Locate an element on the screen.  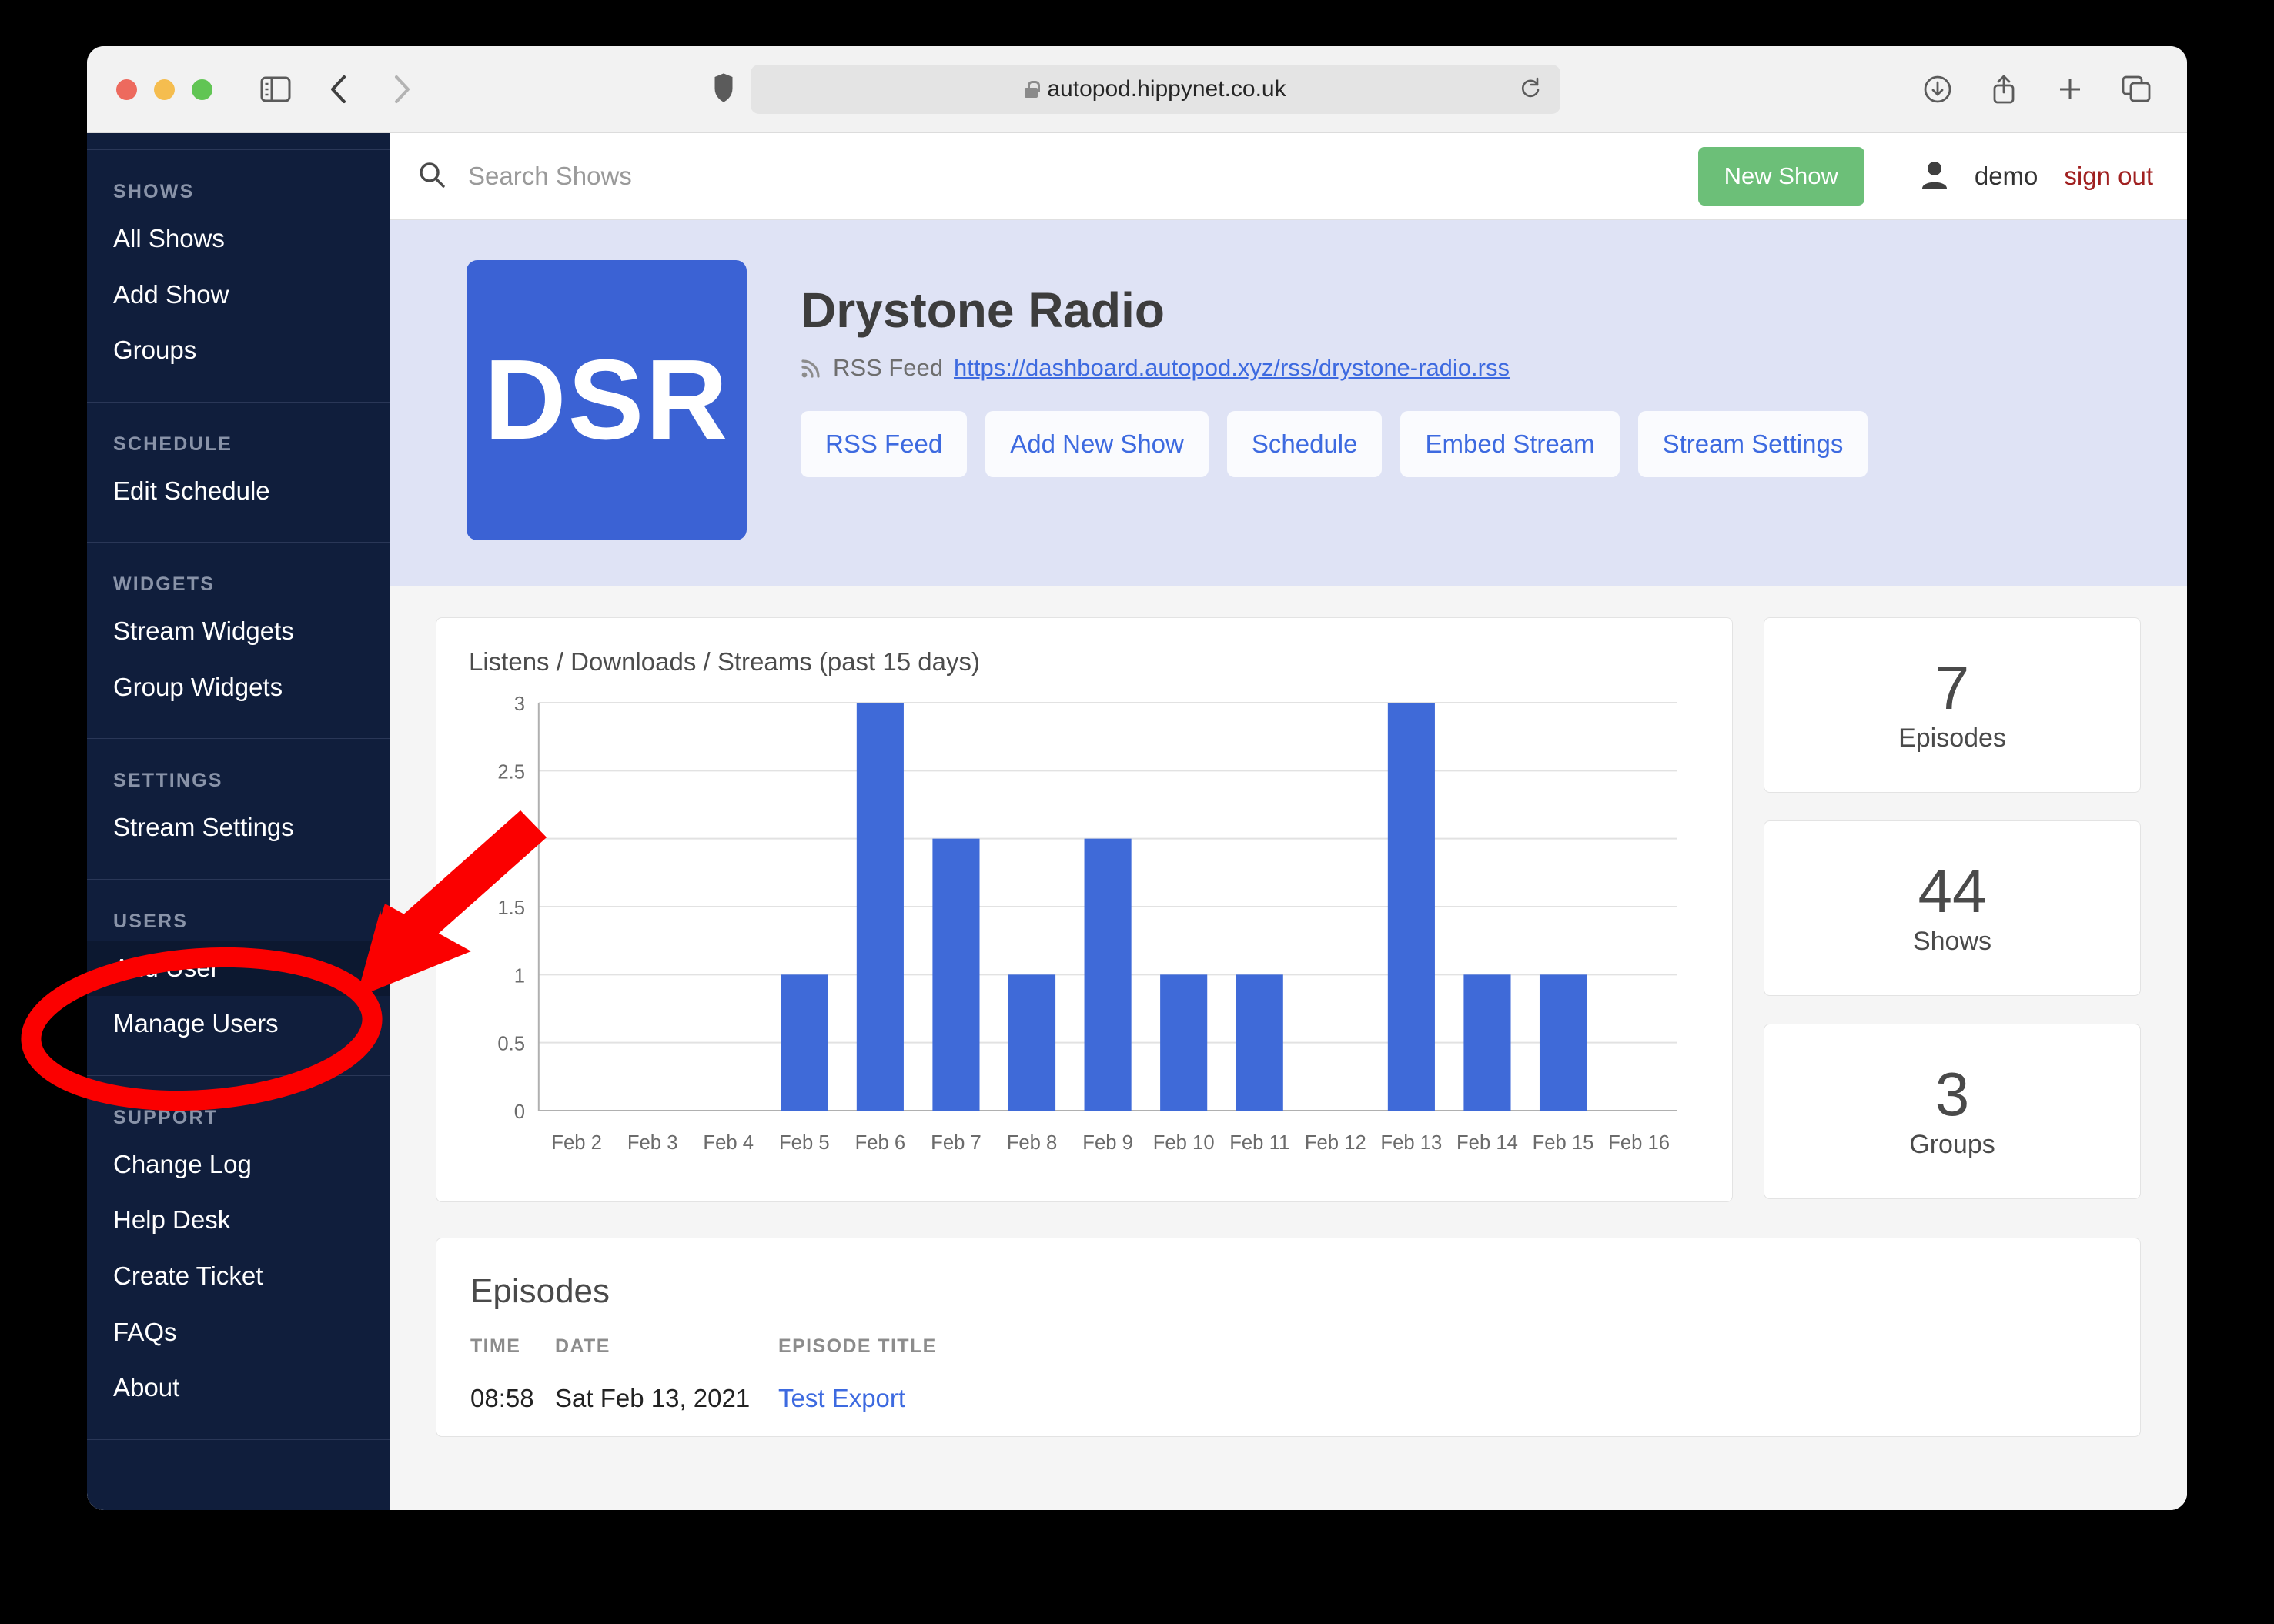
search-input is located at coordinates (699, 176).